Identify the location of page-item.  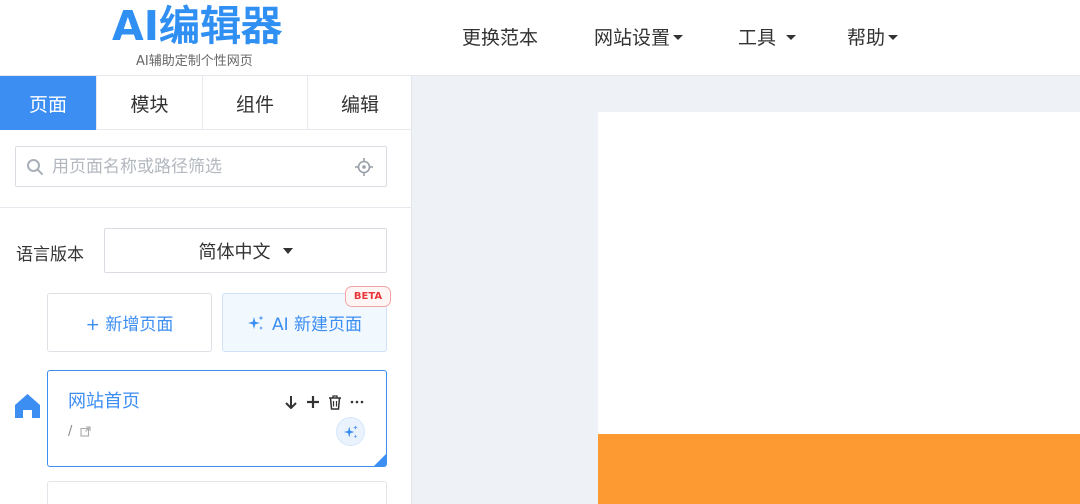
(217, 492).